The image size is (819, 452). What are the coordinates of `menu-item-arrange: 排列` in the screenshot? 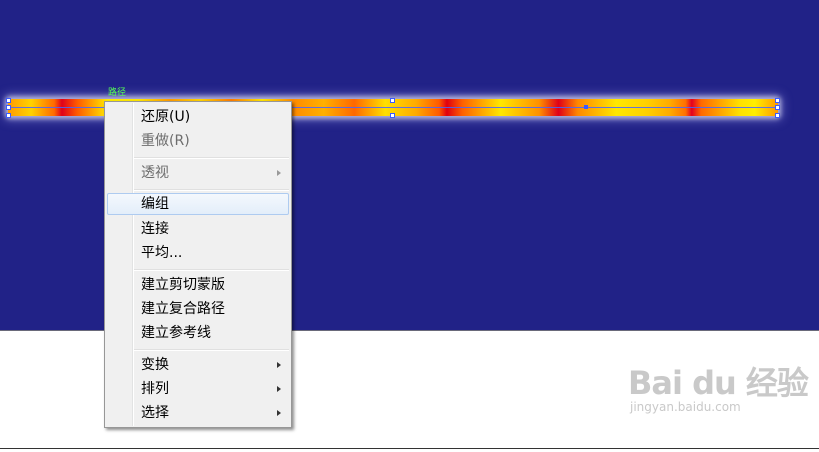 It's located at (198, 389).